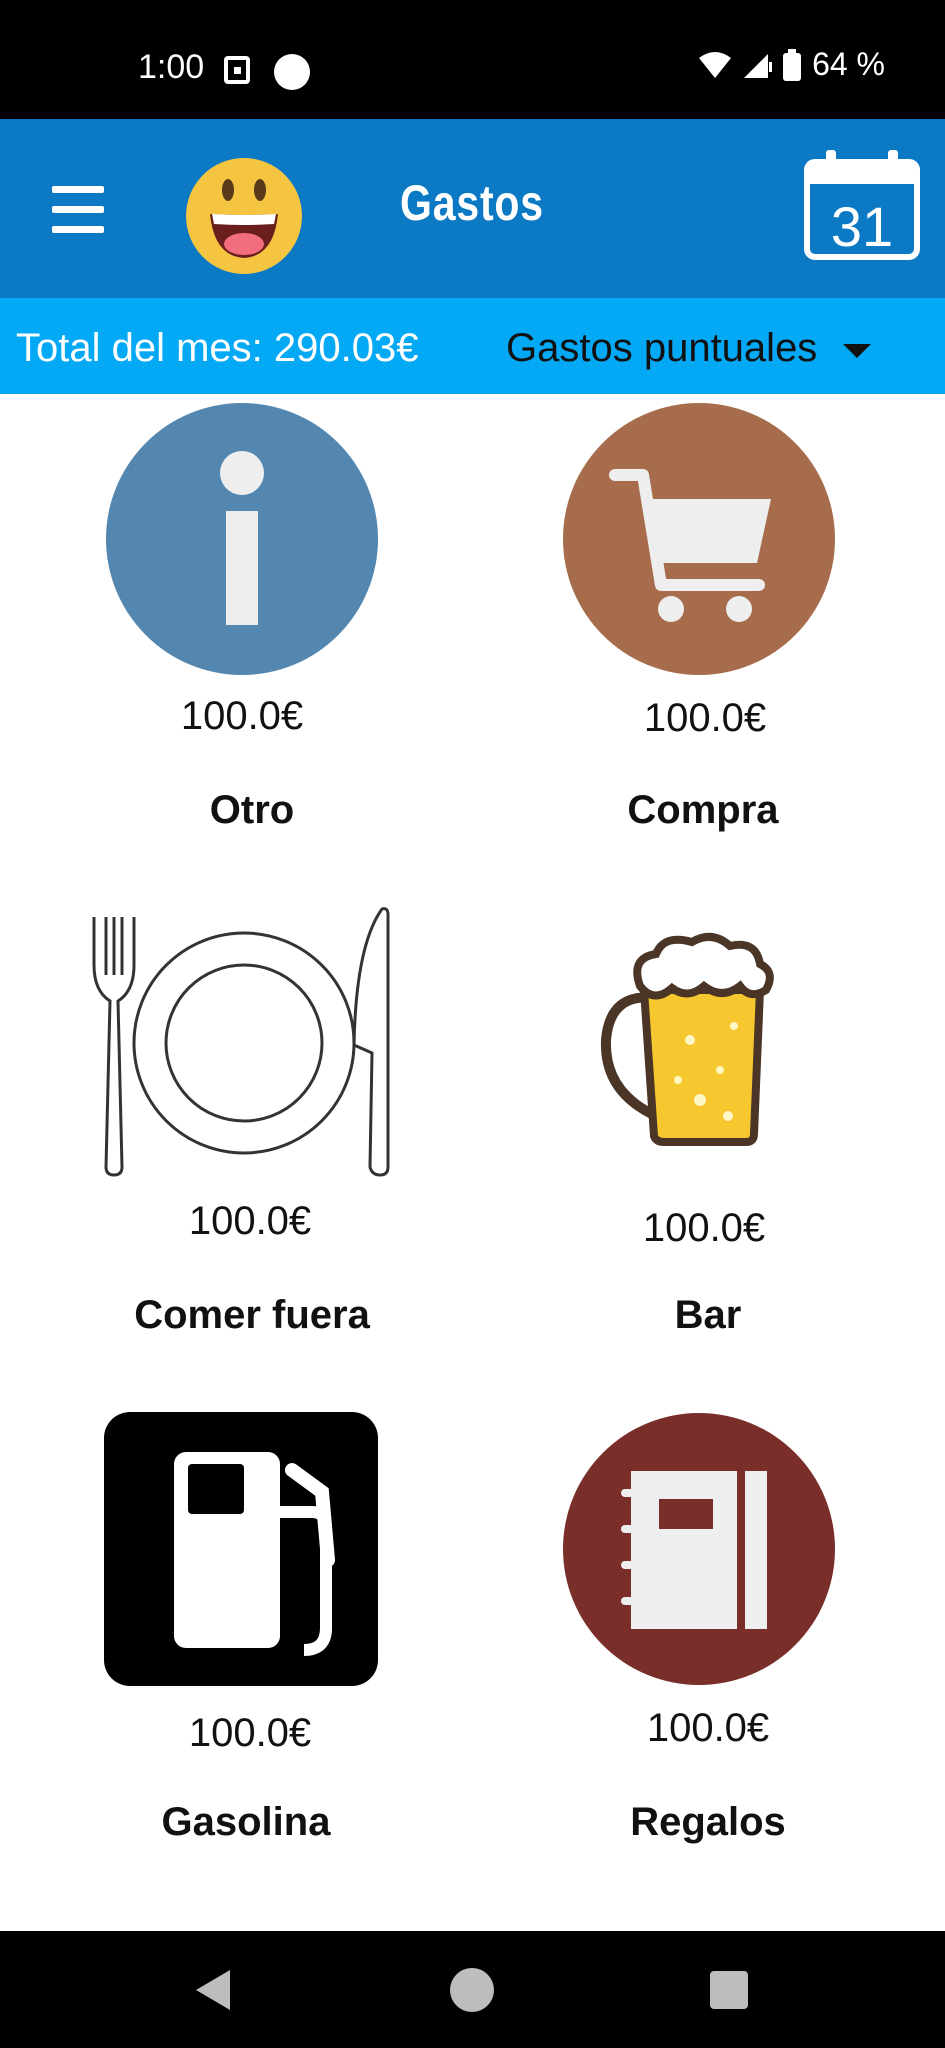  What do you see at coordinates (729, 1990) in the screenshot?
I see `recent-apps-icon` at bounding box center [729, 1990].